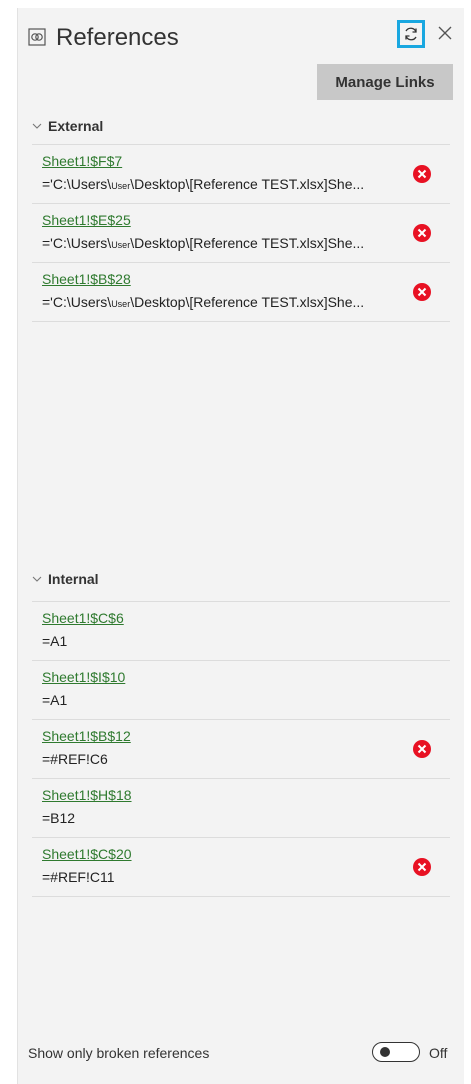  What do you see at coordinates (119, 1053) in the screenshot?
I see `broken-filter-label: Show only broken references` at bounding box center [119, 1053].